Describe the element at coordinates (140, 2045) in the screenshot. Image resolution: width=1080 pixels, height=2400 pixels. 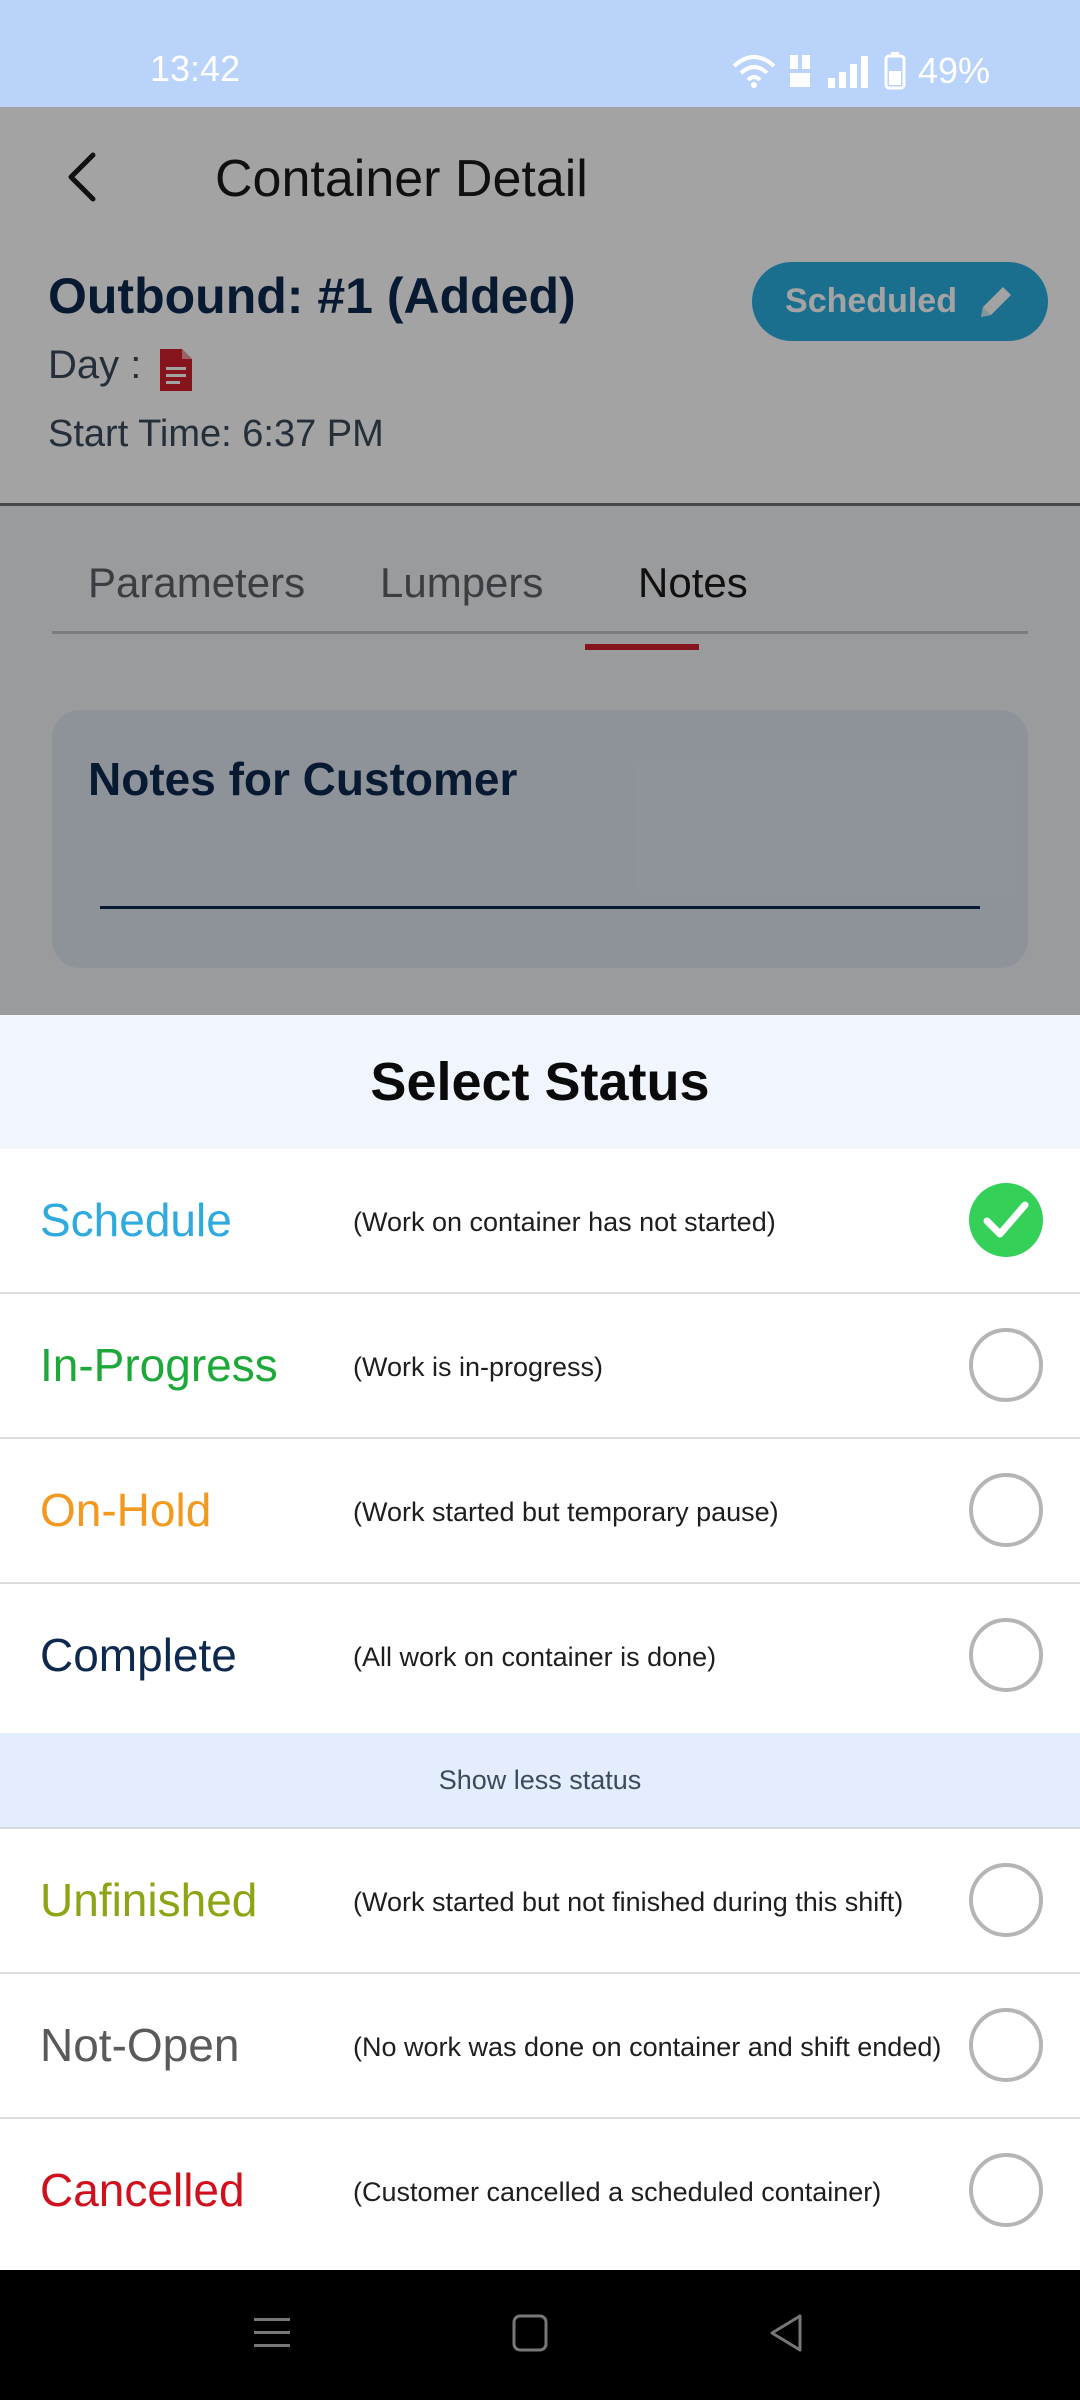
I see `status-name: Not-Open` at that location.